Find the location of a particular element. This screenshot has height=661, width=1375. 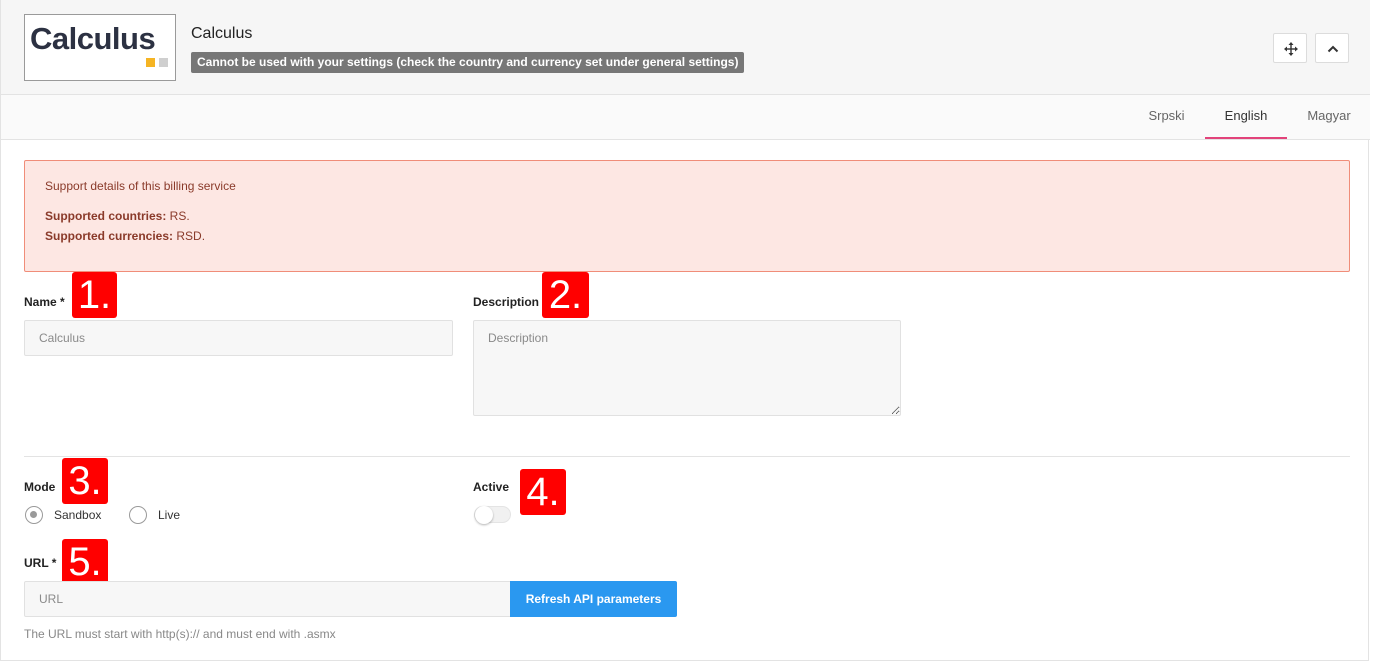

move-icon is located at coordinates (1291, 49).